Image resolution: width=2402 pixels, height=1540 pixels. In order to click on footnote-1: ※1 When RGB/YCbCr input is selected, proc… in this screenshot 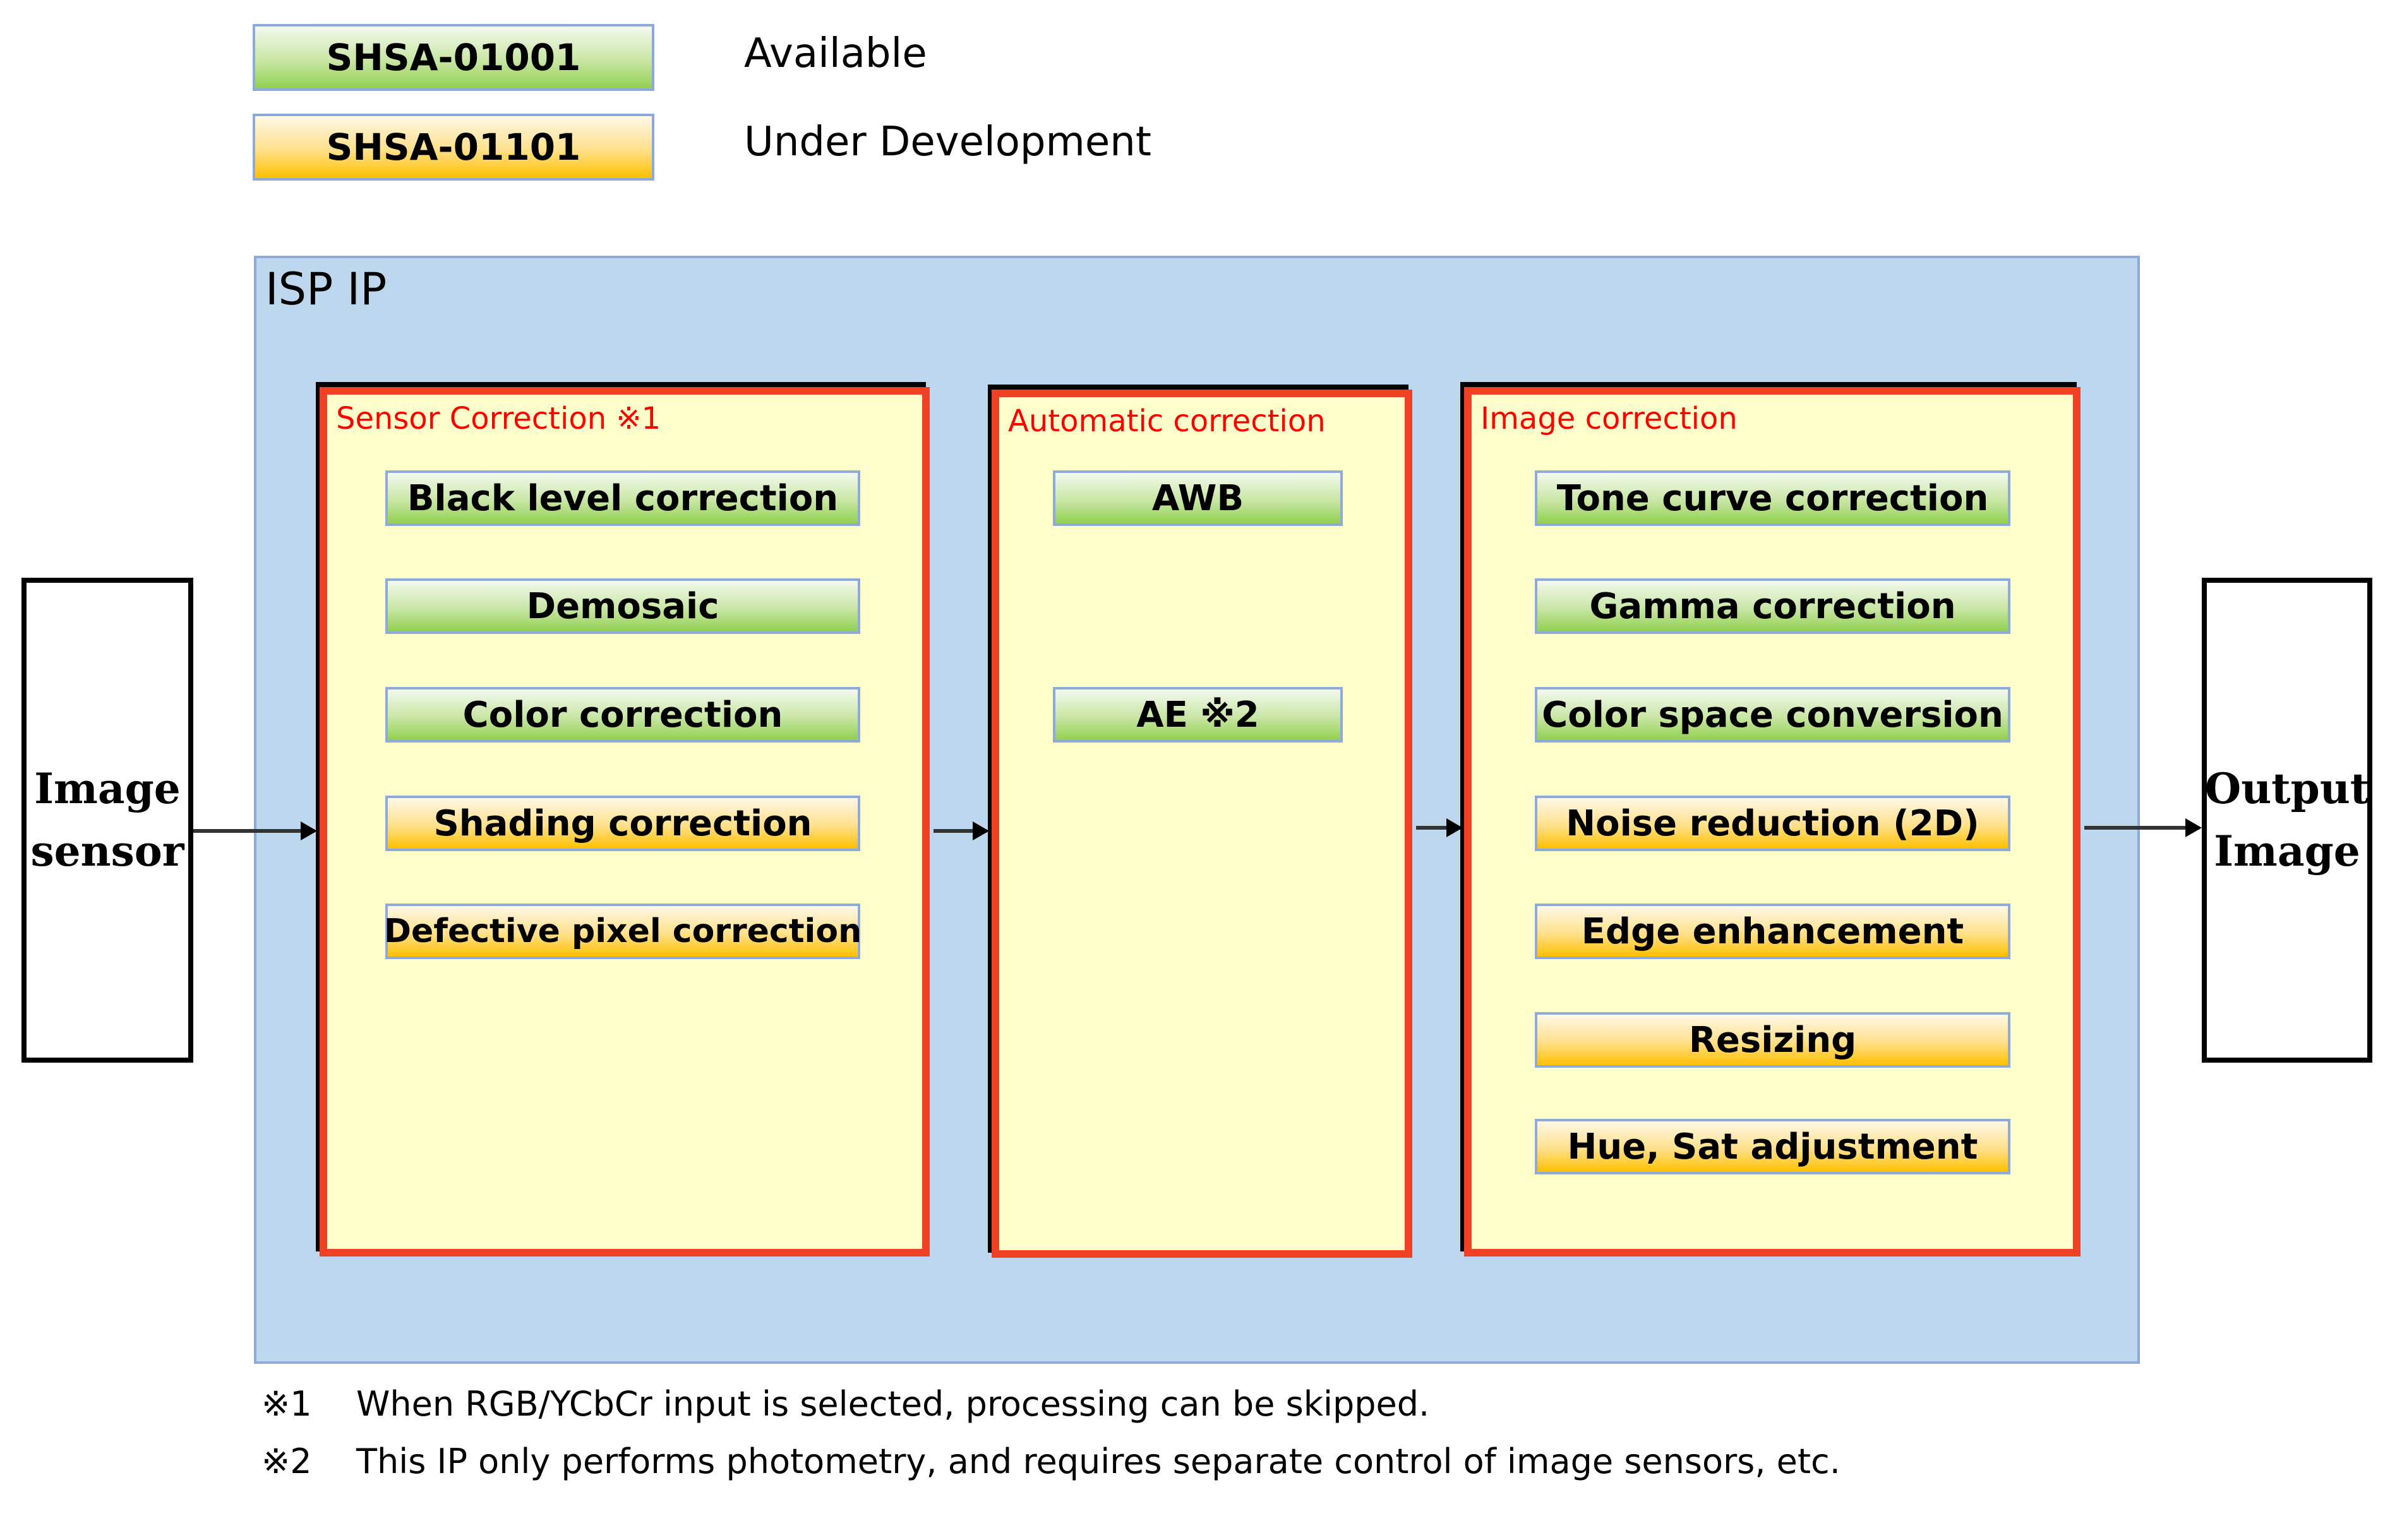, I will do `click(845, 1404)`.